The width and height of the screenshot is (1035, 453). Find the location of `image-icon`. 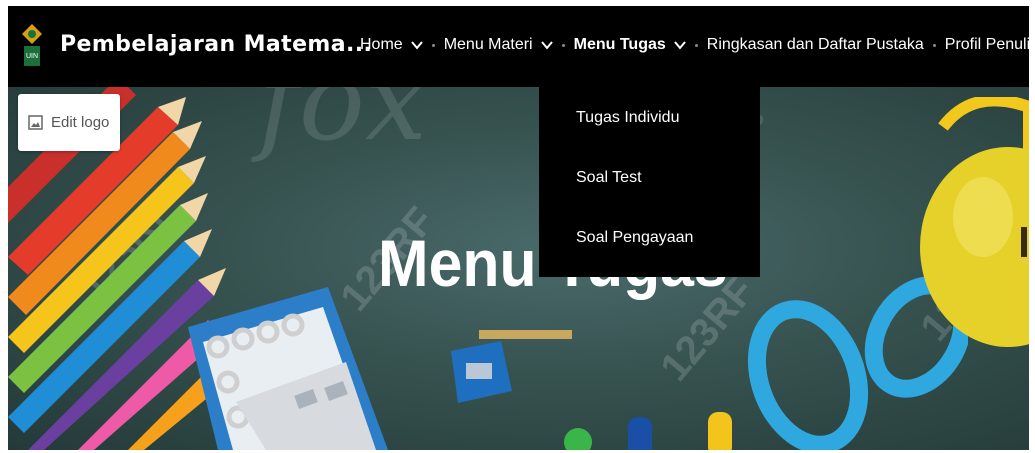

image-icon is located at coordinates (35, 122).